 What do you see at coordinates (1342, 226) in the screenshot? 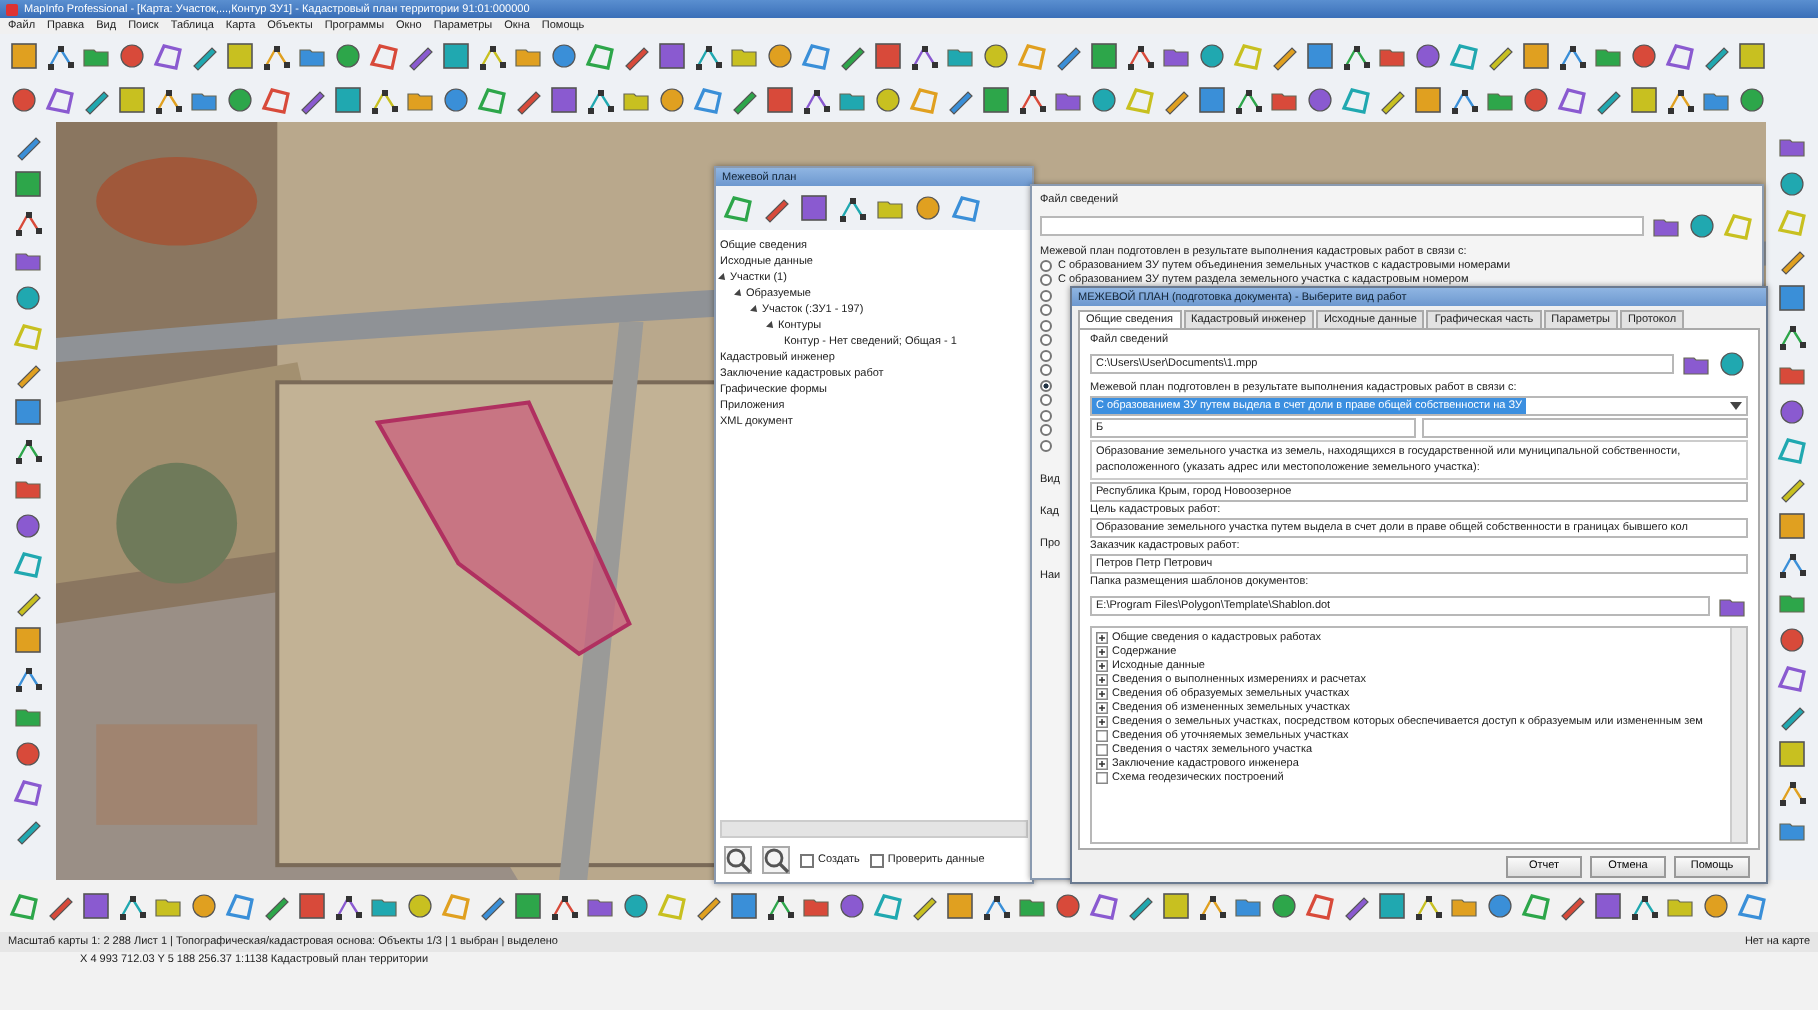
I see `file-field` at bounding box center [1342, 226].